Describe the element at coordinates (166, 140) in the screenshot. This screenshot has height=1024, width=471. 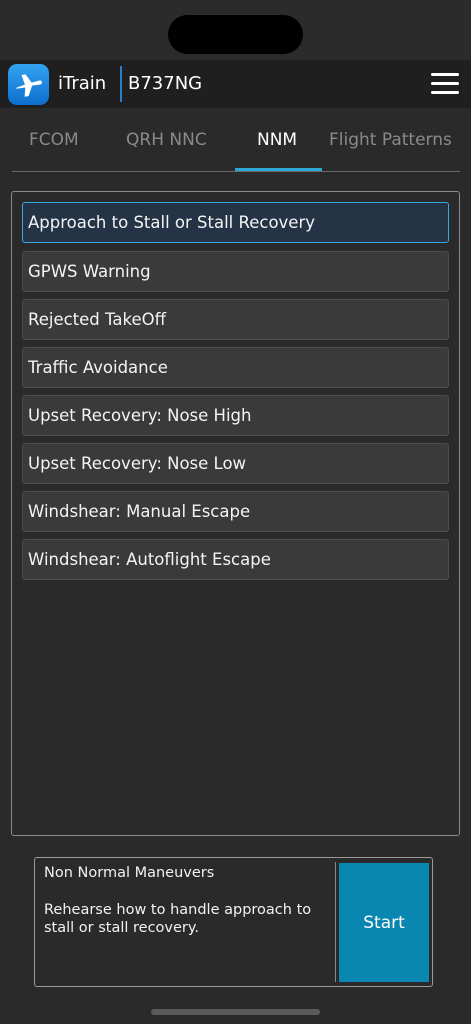
I see `tab-qrh-nnc: QRH NNC` at that location.